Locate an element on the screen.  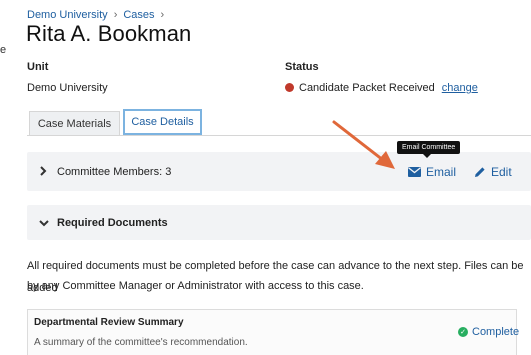
status-row: Candidate Packet Received change is located at coordinates (381, 88).